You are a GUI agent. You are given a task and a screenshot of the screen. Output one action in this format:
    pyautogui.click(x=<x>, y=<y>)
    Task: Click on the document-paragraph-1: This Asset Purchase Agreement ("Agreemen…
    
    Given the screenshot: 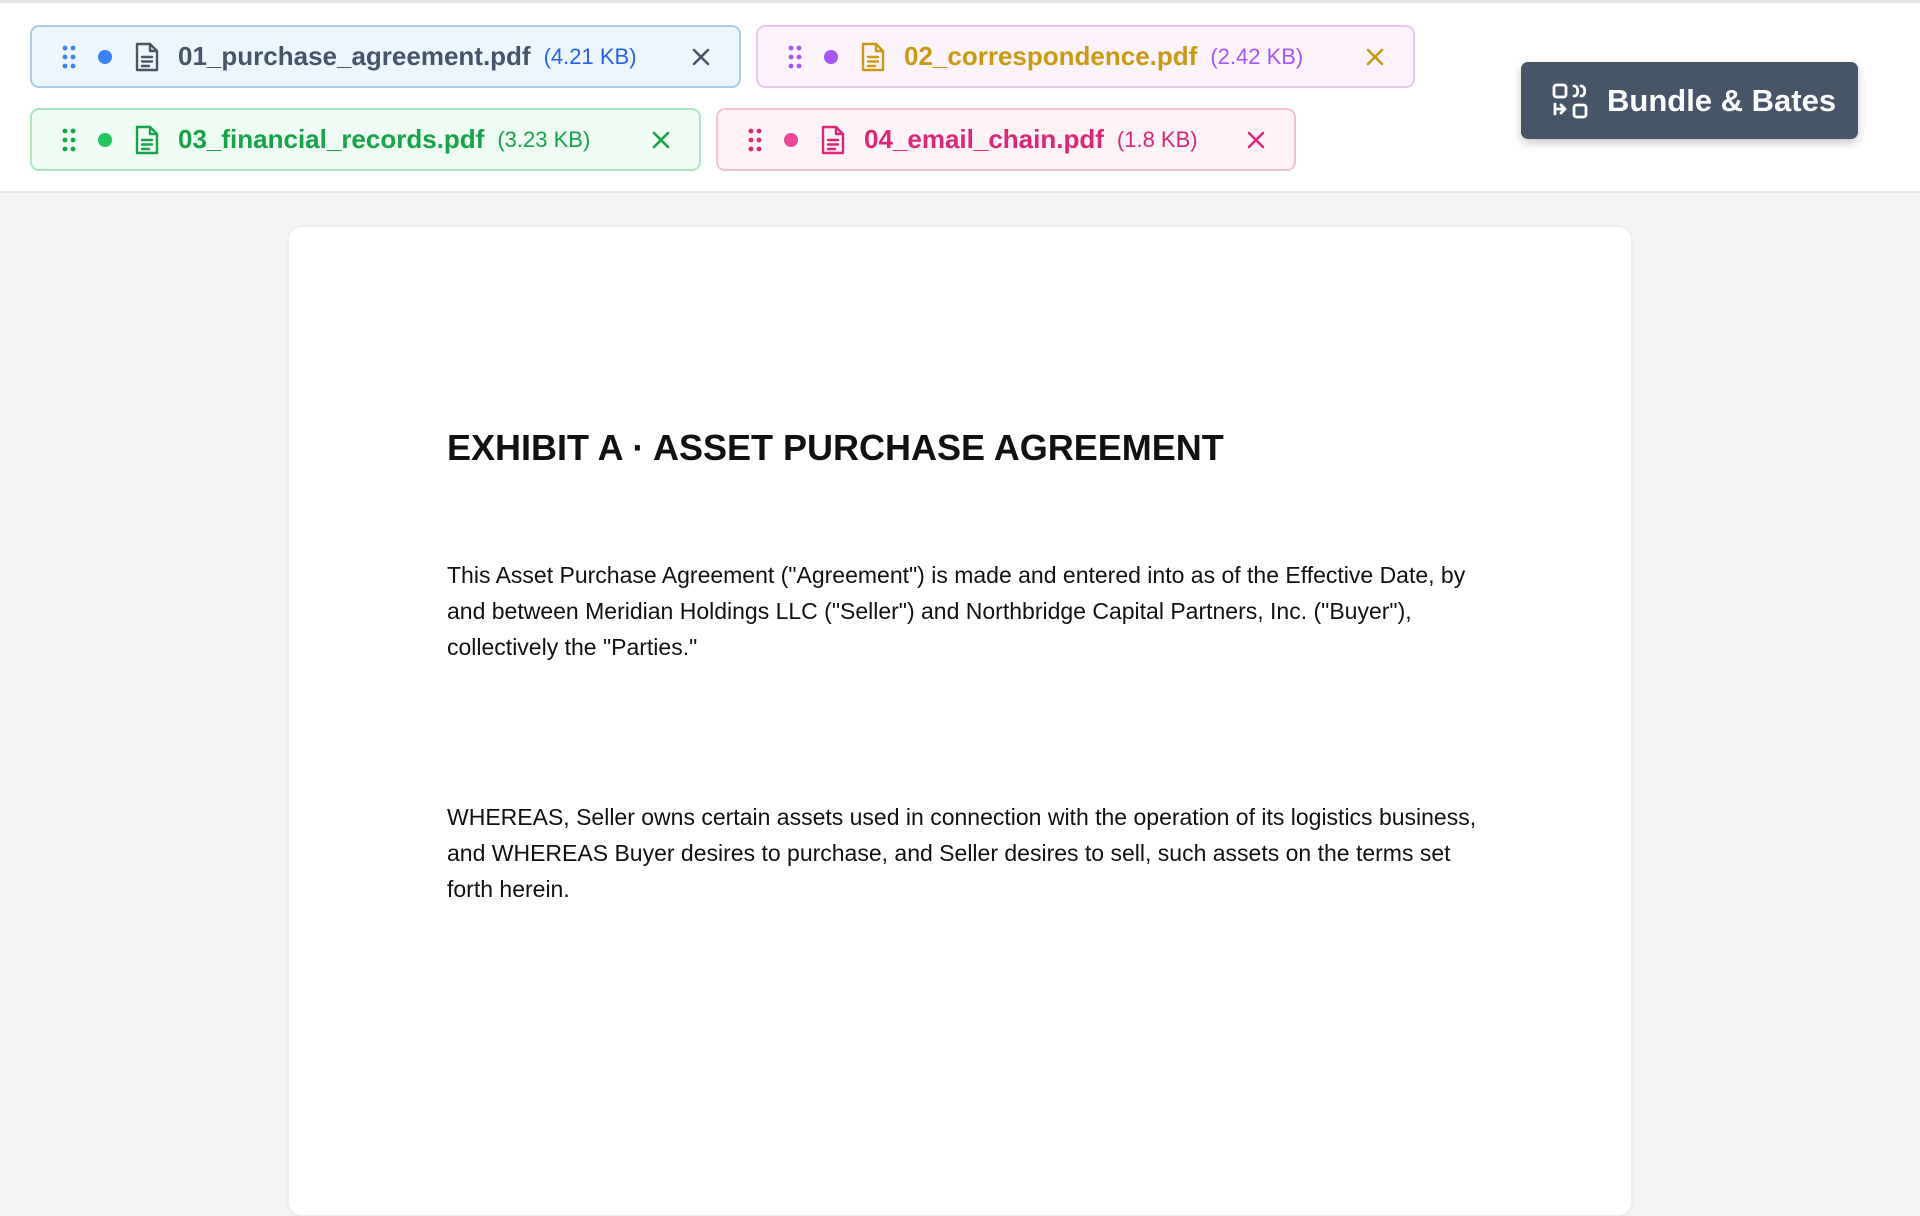 What is the action you would take?
    pyautogui.click(x=956, y=611)
    